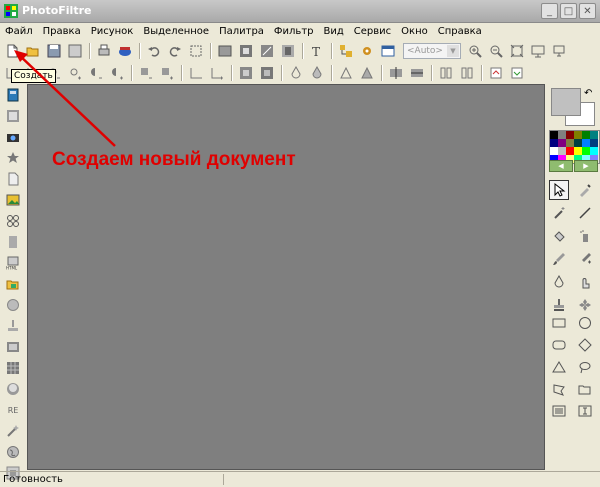 The image size is (600, 487). I want to click on globe-button, so click(13, 452).